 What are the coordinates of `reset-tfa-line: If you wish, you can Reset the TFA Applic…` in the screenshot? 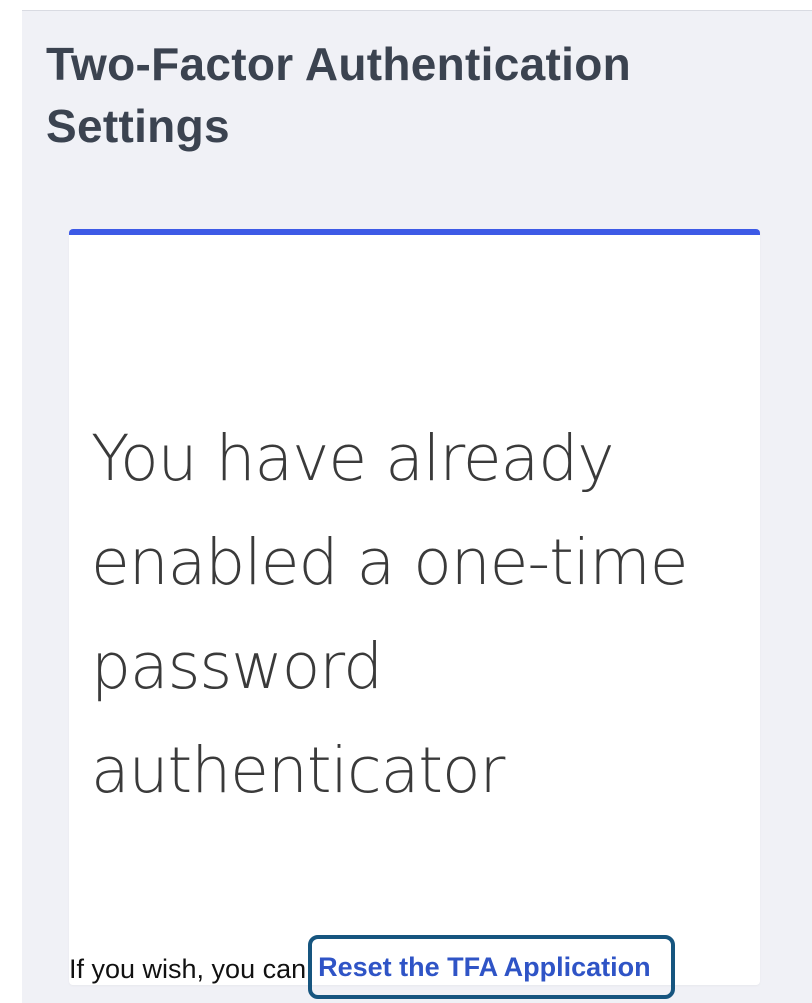 It's located at (372, 968).